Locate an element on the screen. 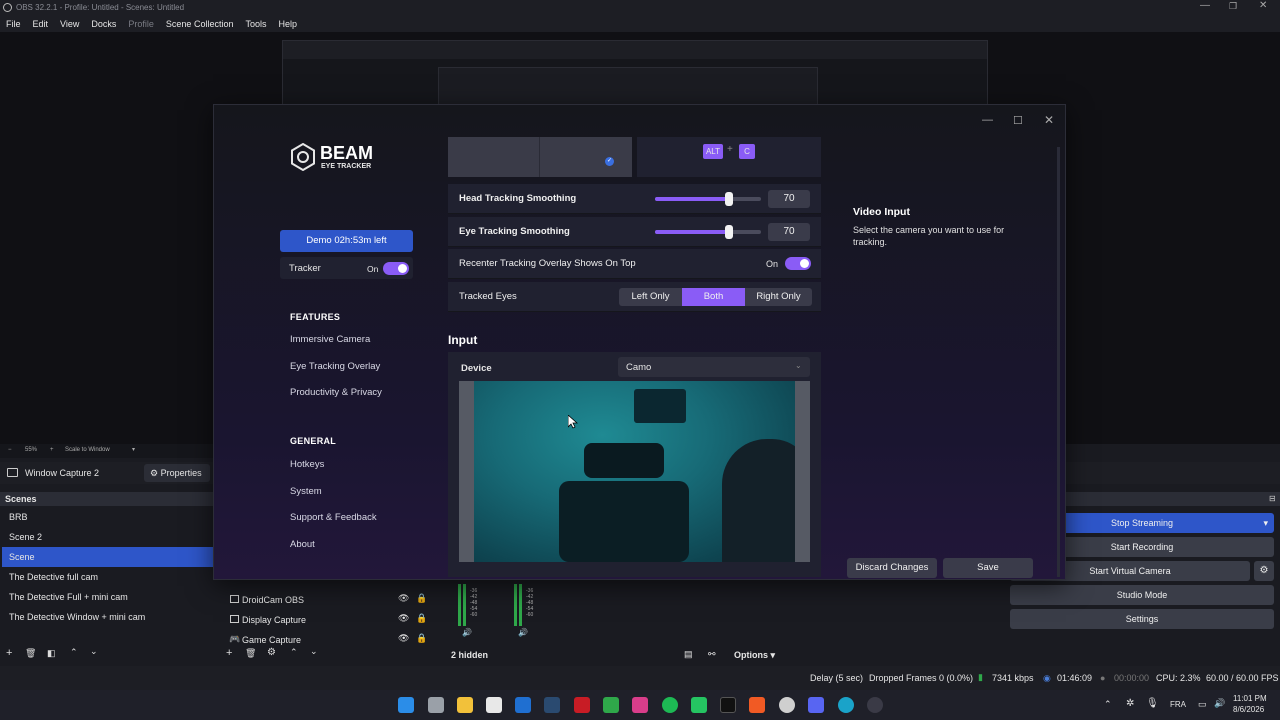  scene-filter-icon: ◧ is located at coordinates (51, 653).